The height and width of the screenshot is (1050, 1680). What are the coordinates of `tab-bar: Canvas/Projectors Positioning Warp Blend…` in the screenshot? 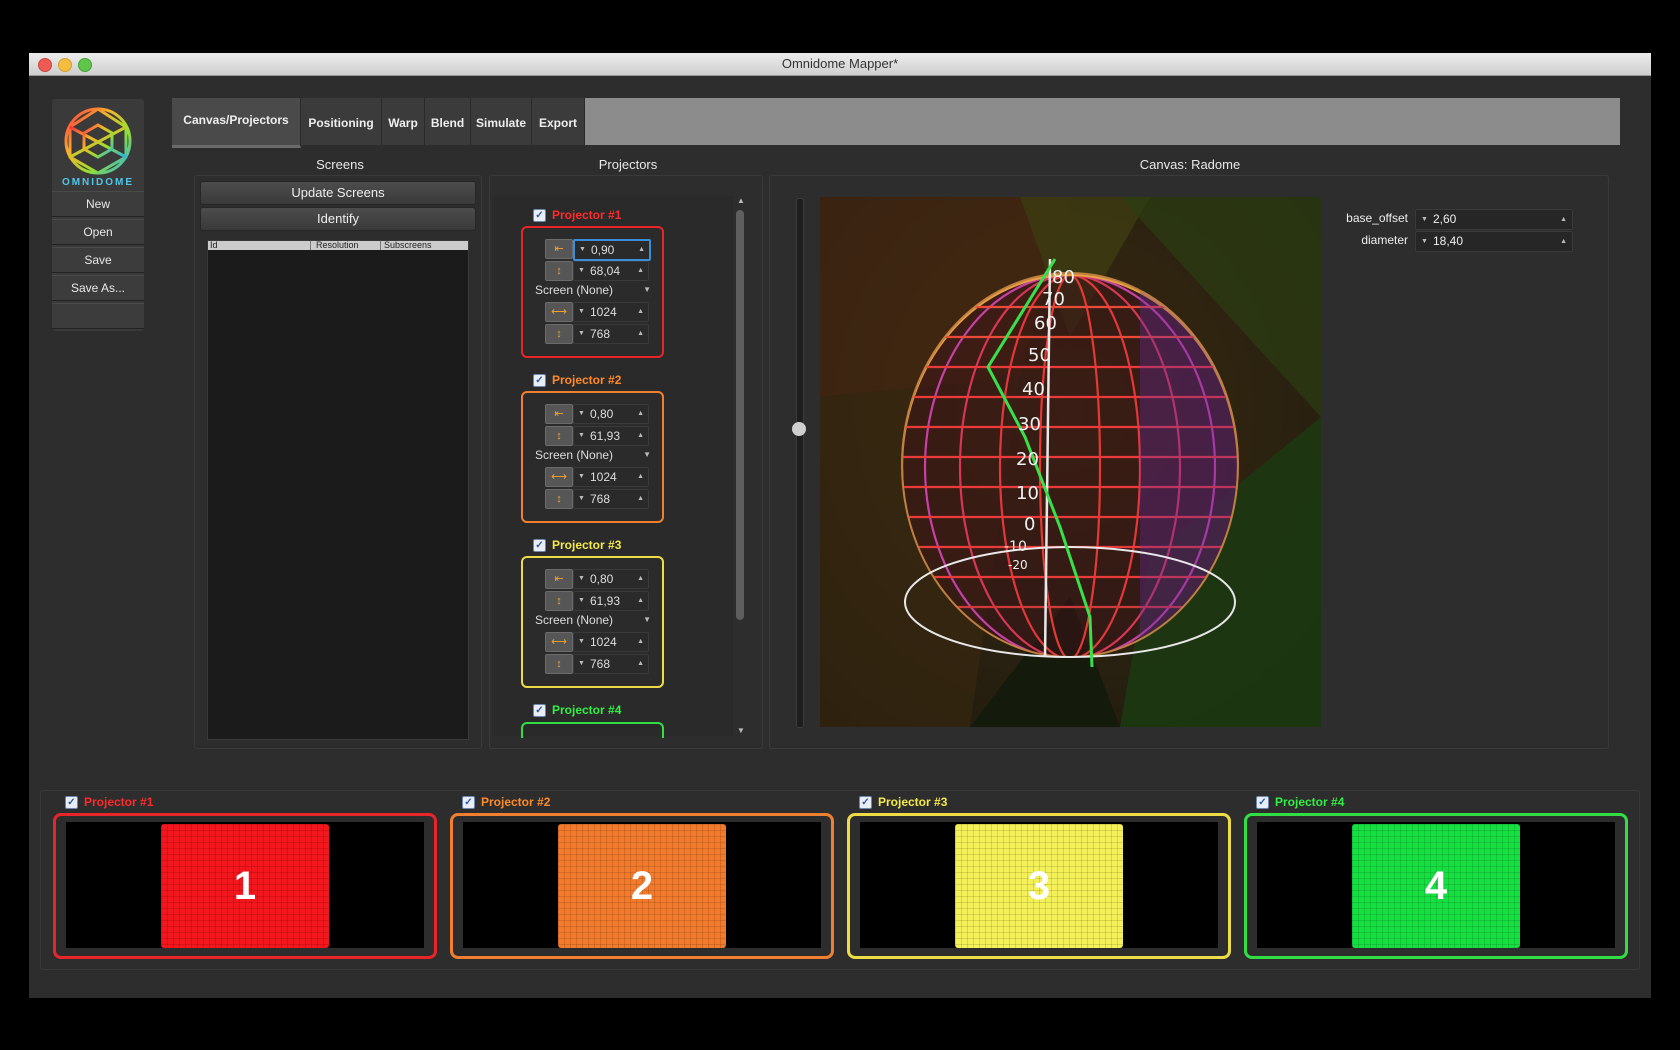 It's located at (896, 123).